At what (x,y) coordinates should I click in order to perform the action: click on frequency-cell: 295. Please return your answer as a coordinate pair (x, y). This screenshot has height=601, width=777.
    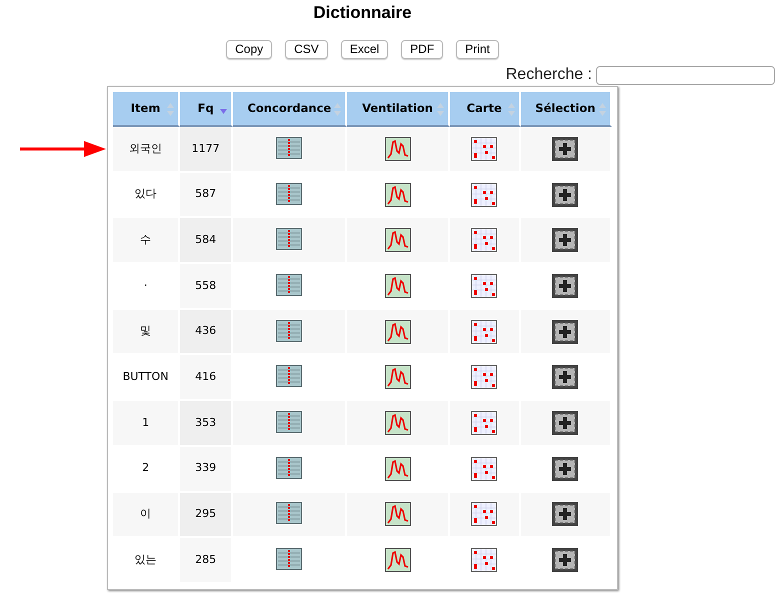
    Looking at the image, I should click on (207, 515).